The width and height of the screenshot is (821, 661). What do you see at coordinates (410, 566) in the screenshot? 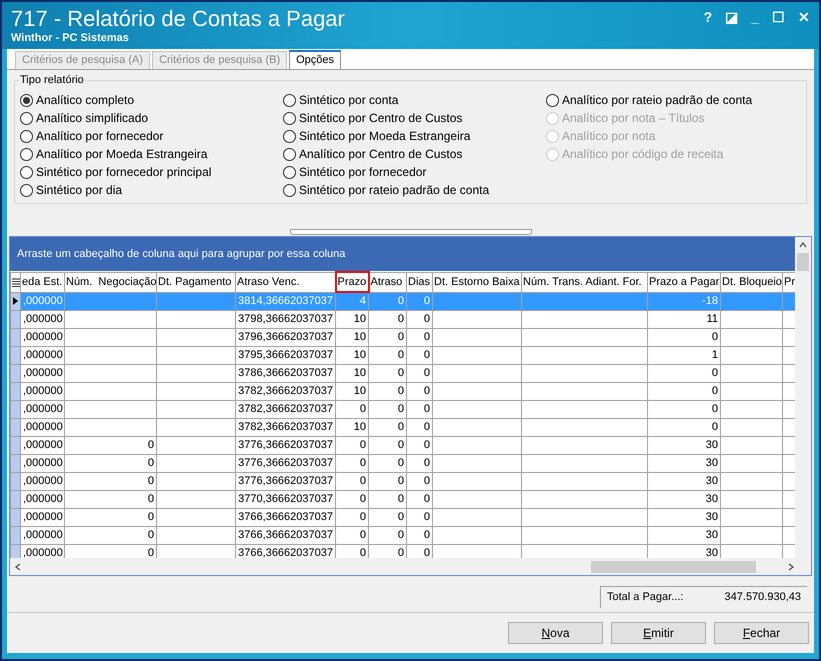
I see `horizontal-scrollbar` at bounding box center [410, 566].